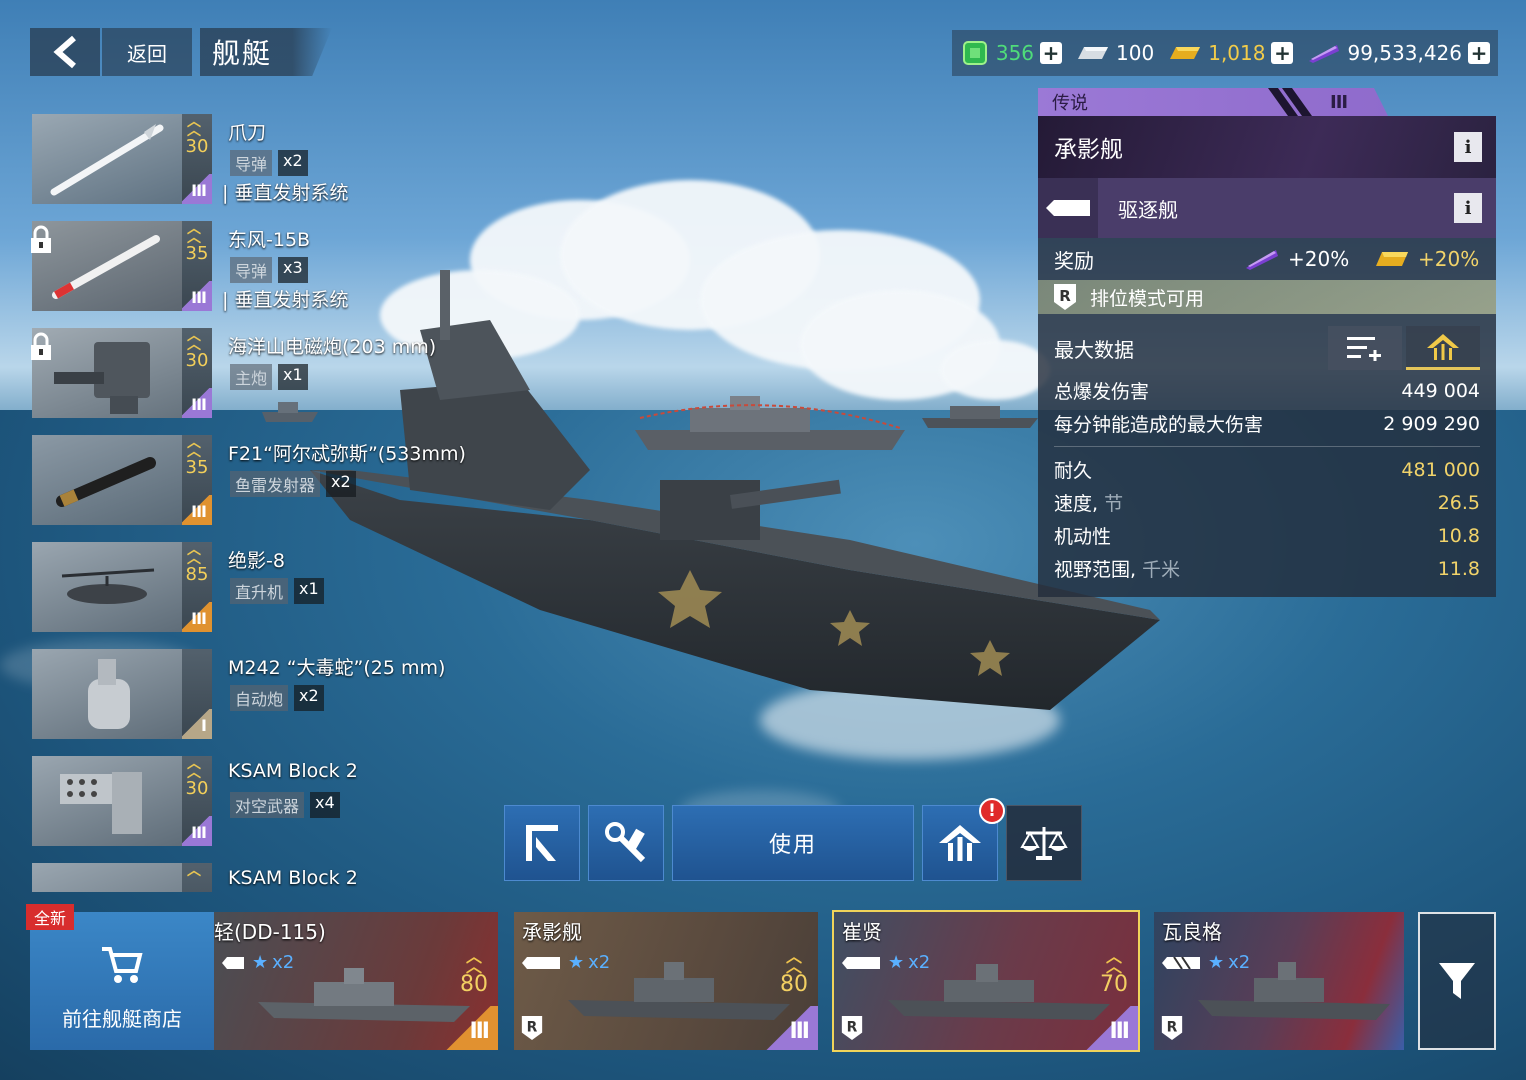  What do you see at coordinates (1192, 932) in the screenshot?
I see `ship-card-name: 瓦良格` at bounding box center [1192, 932].